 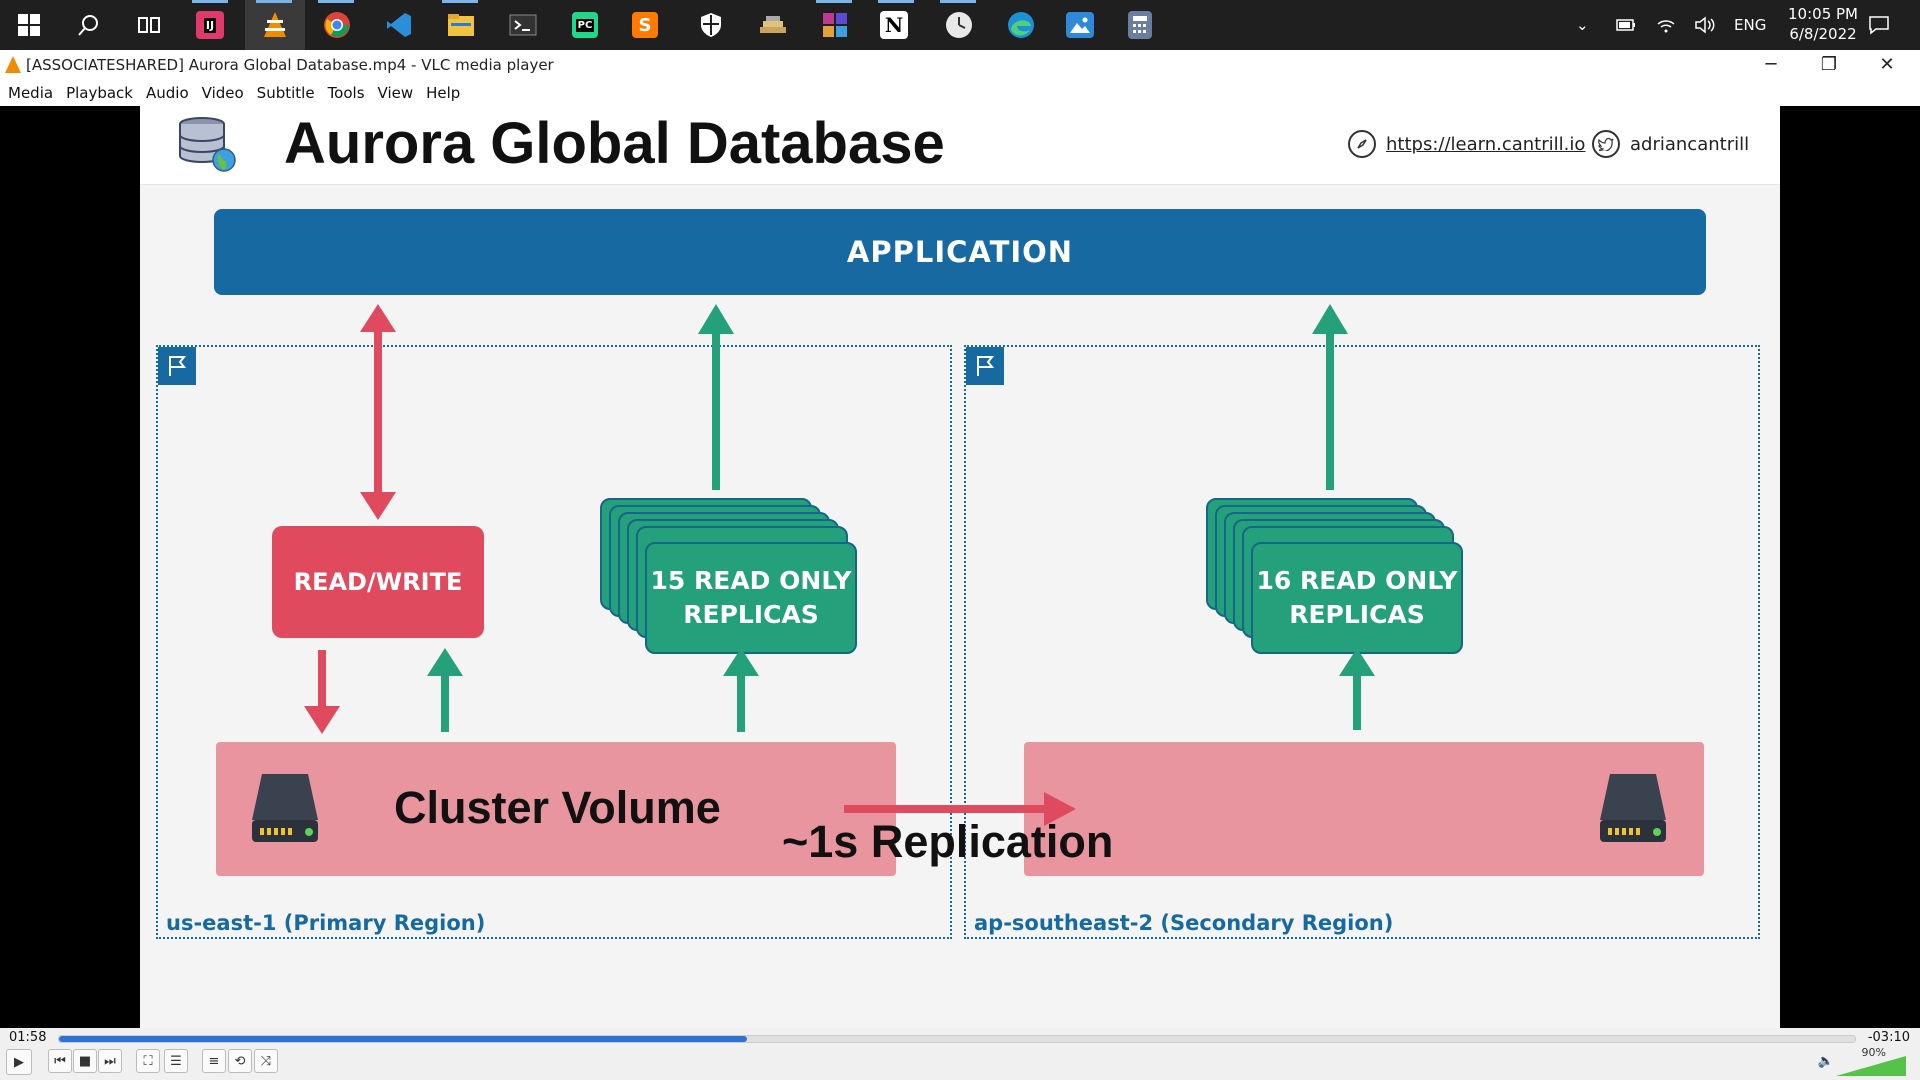 What do you see at coordinates (1823, 14) in the screenshot?
I see `clock-time: 10:05 PM` at bounding box center [1823, 14].